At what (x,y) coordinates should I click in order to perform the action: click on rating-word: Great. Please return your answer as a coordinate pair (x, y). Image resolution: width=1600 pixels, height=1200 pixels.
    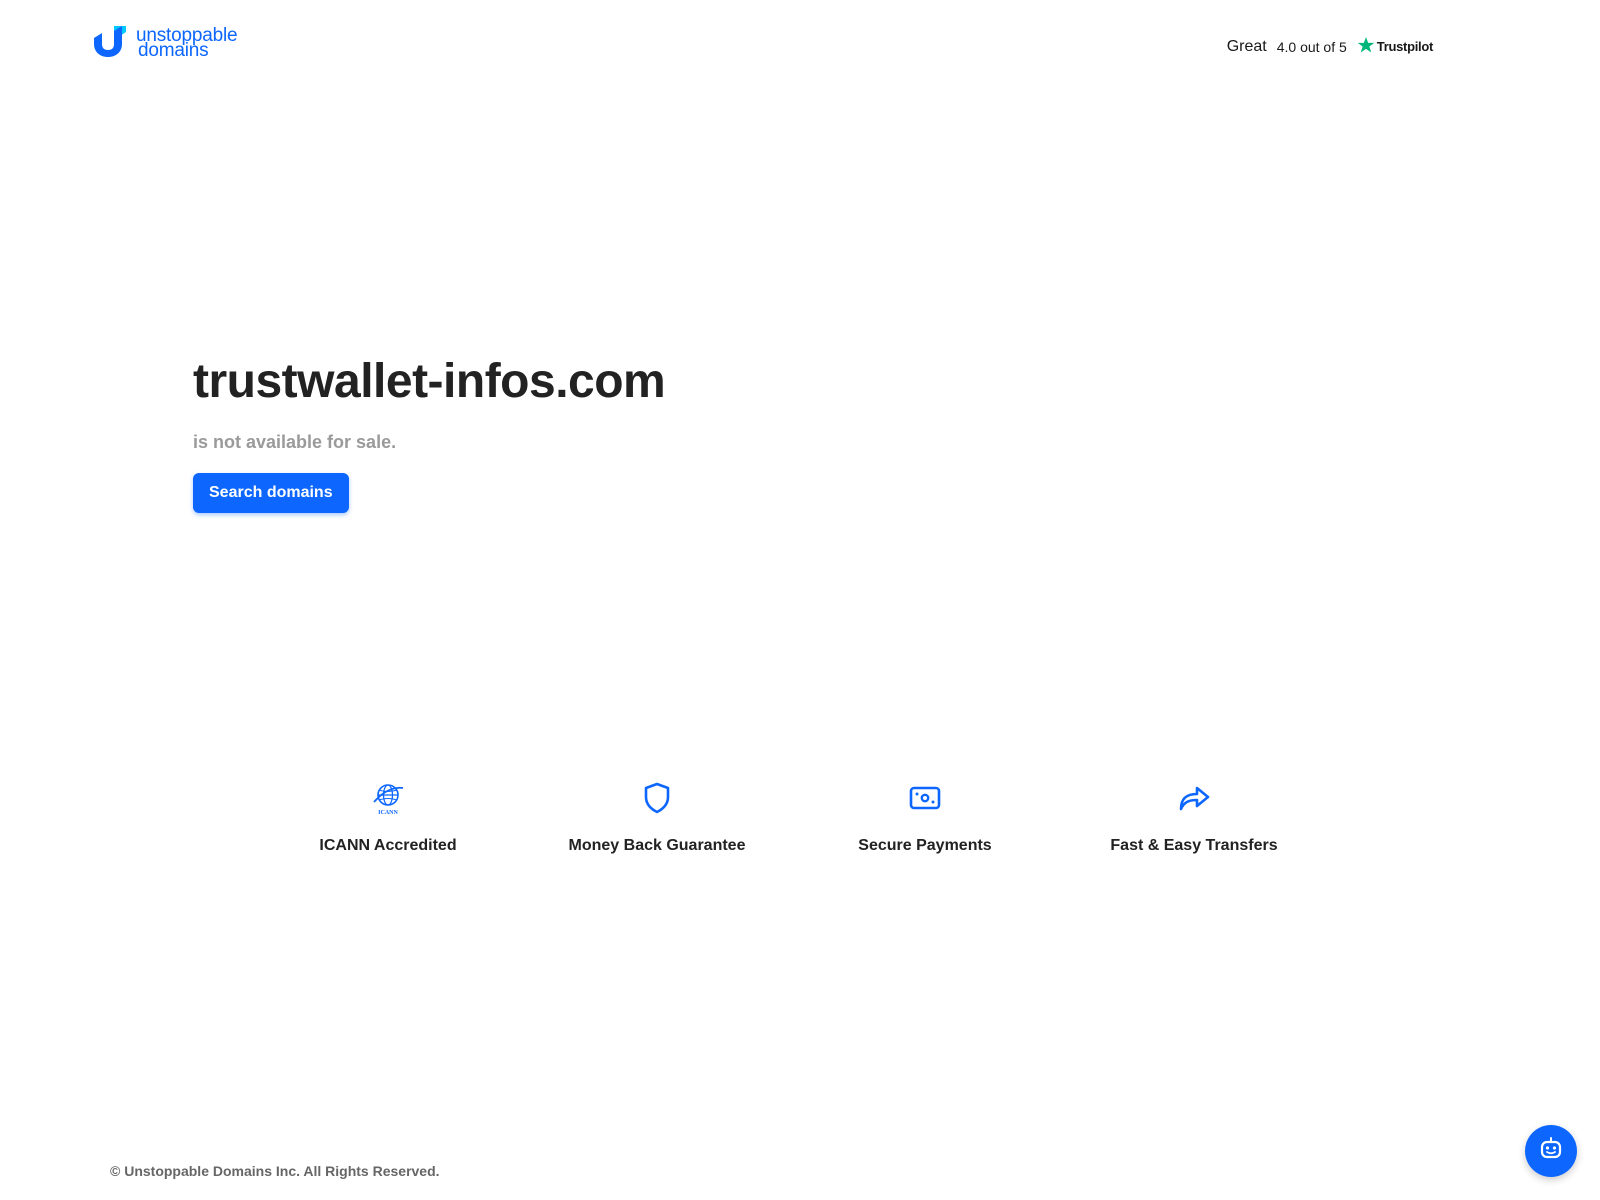
    Looking at the image, I should click on (1246, 46).